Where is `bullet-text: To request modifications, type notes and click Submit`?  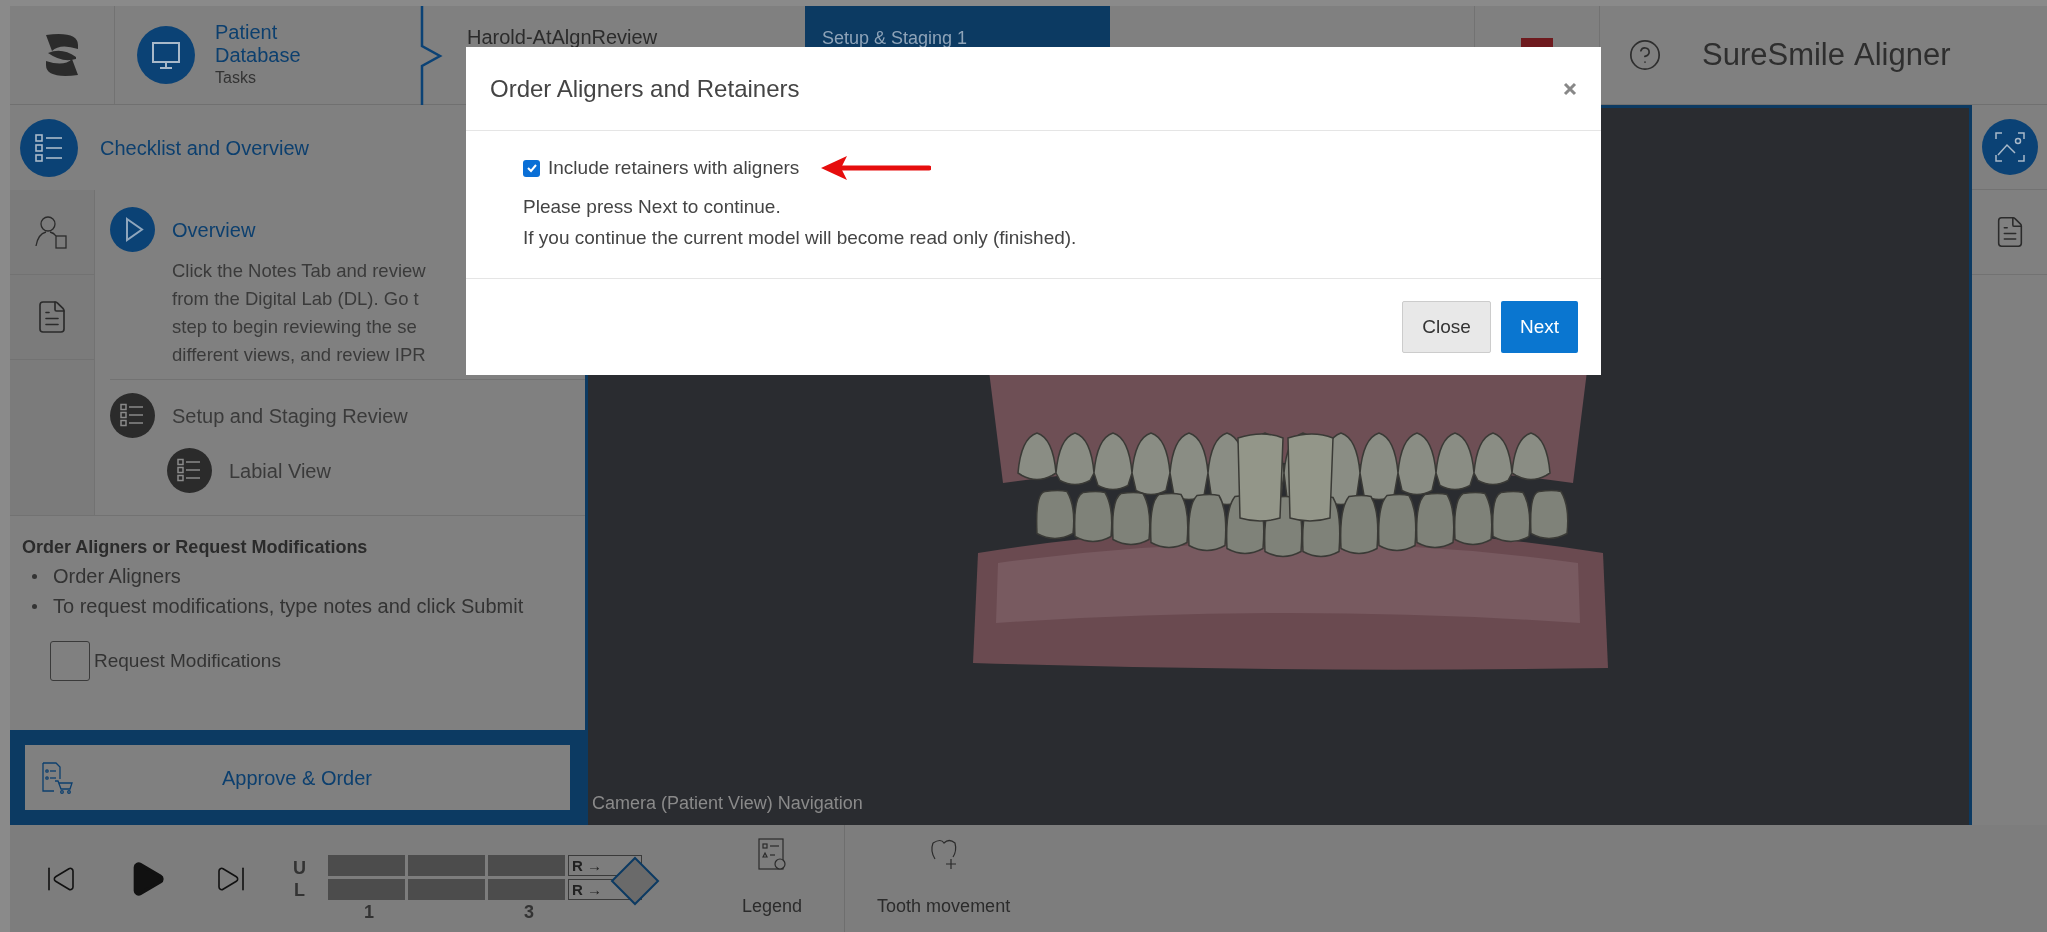 bullet-text: To request modifications, type notes and click Submit is located at coordinates (288, 606).